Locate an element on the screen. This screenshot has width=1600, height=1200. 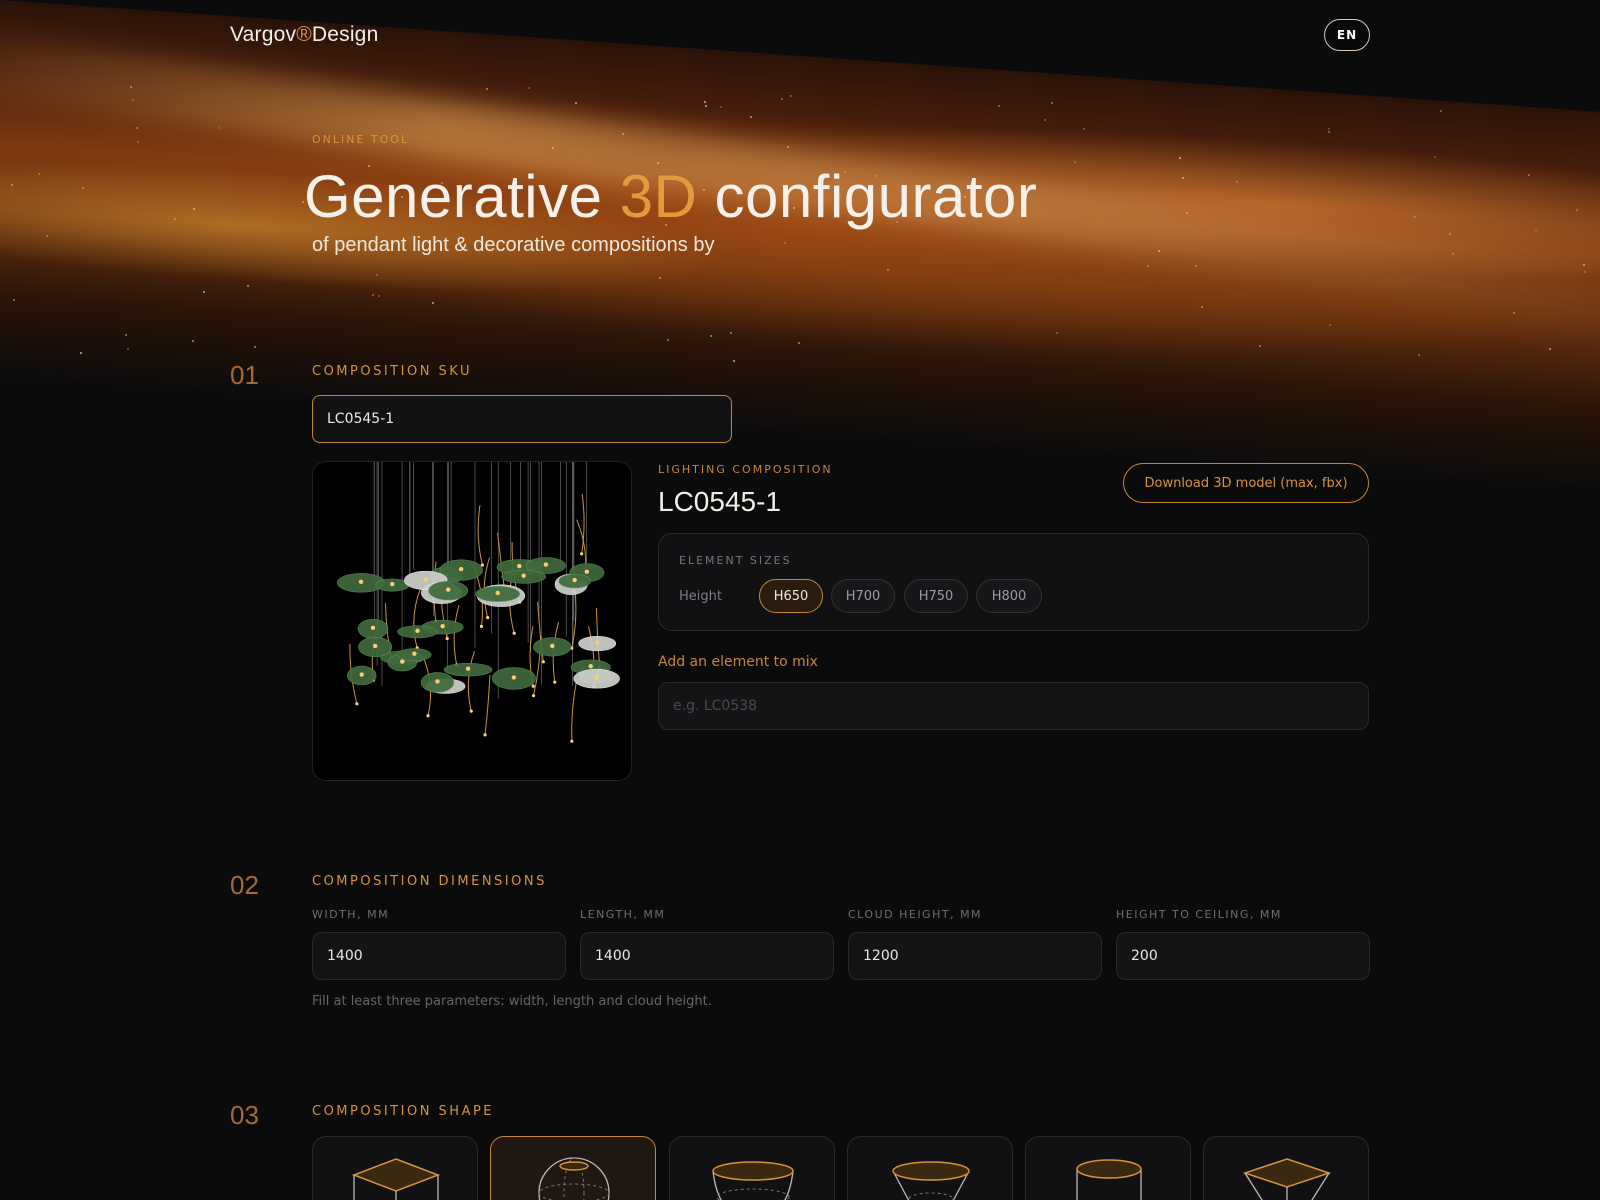
mix-element-input is located at coordinates (1013, 706).